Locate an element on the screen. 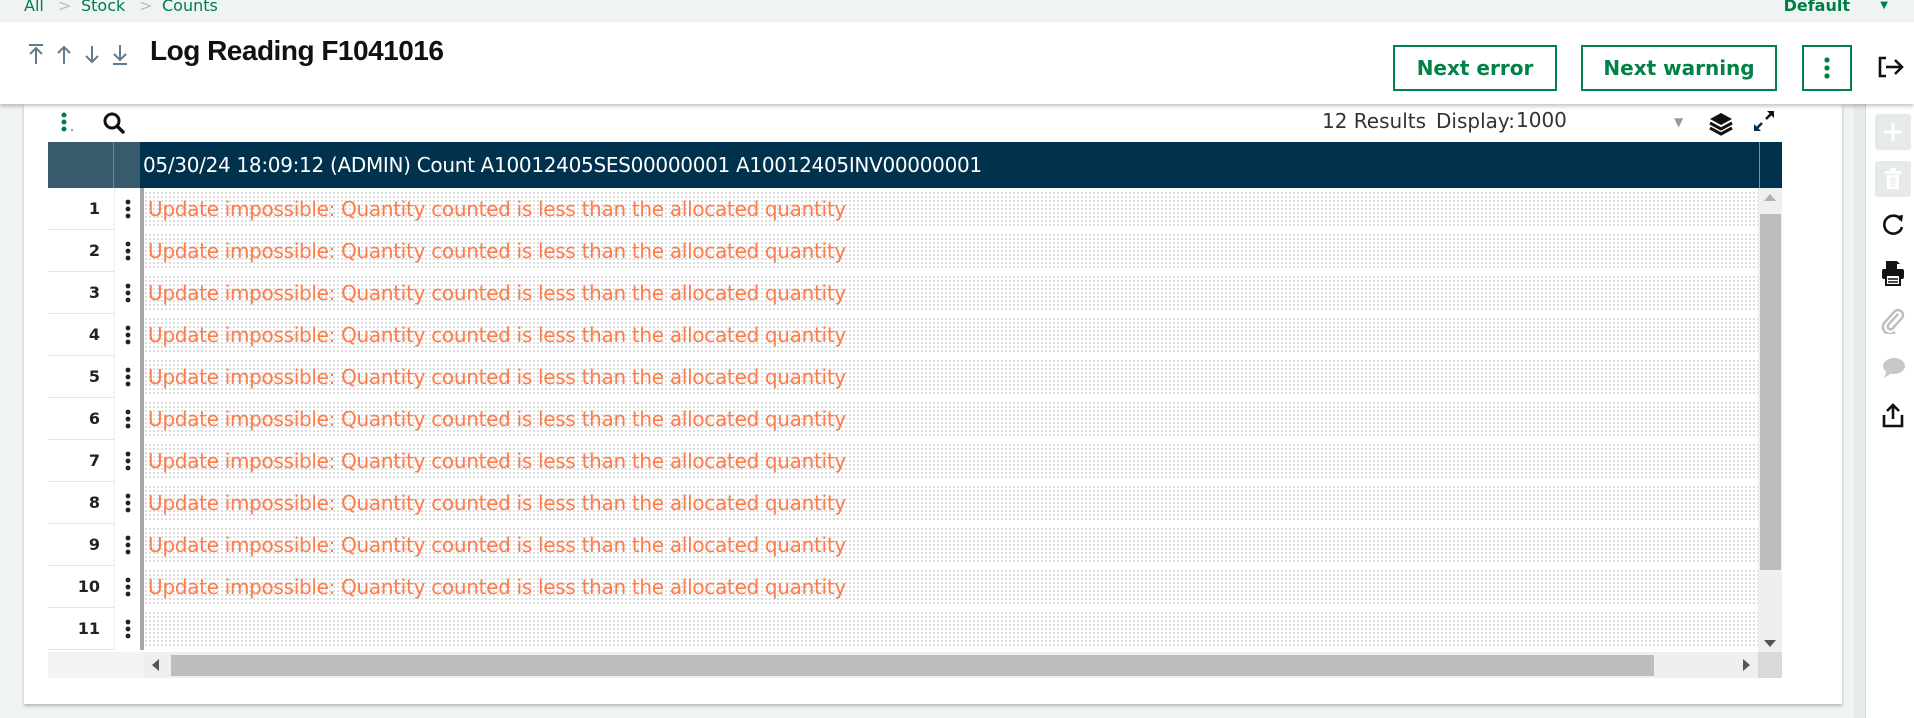  previous-record-icon is located at coordinates (64, 54).